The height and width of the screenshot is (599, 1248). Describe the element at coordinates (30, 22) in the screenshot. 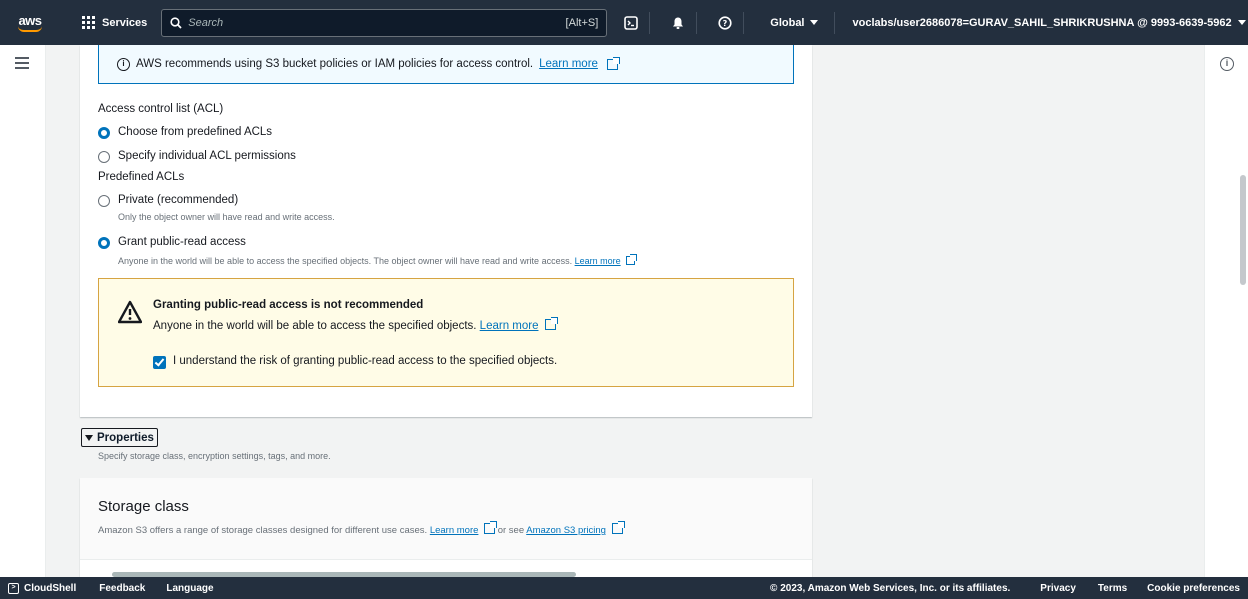

I see `aws-logo: aws` at that location.